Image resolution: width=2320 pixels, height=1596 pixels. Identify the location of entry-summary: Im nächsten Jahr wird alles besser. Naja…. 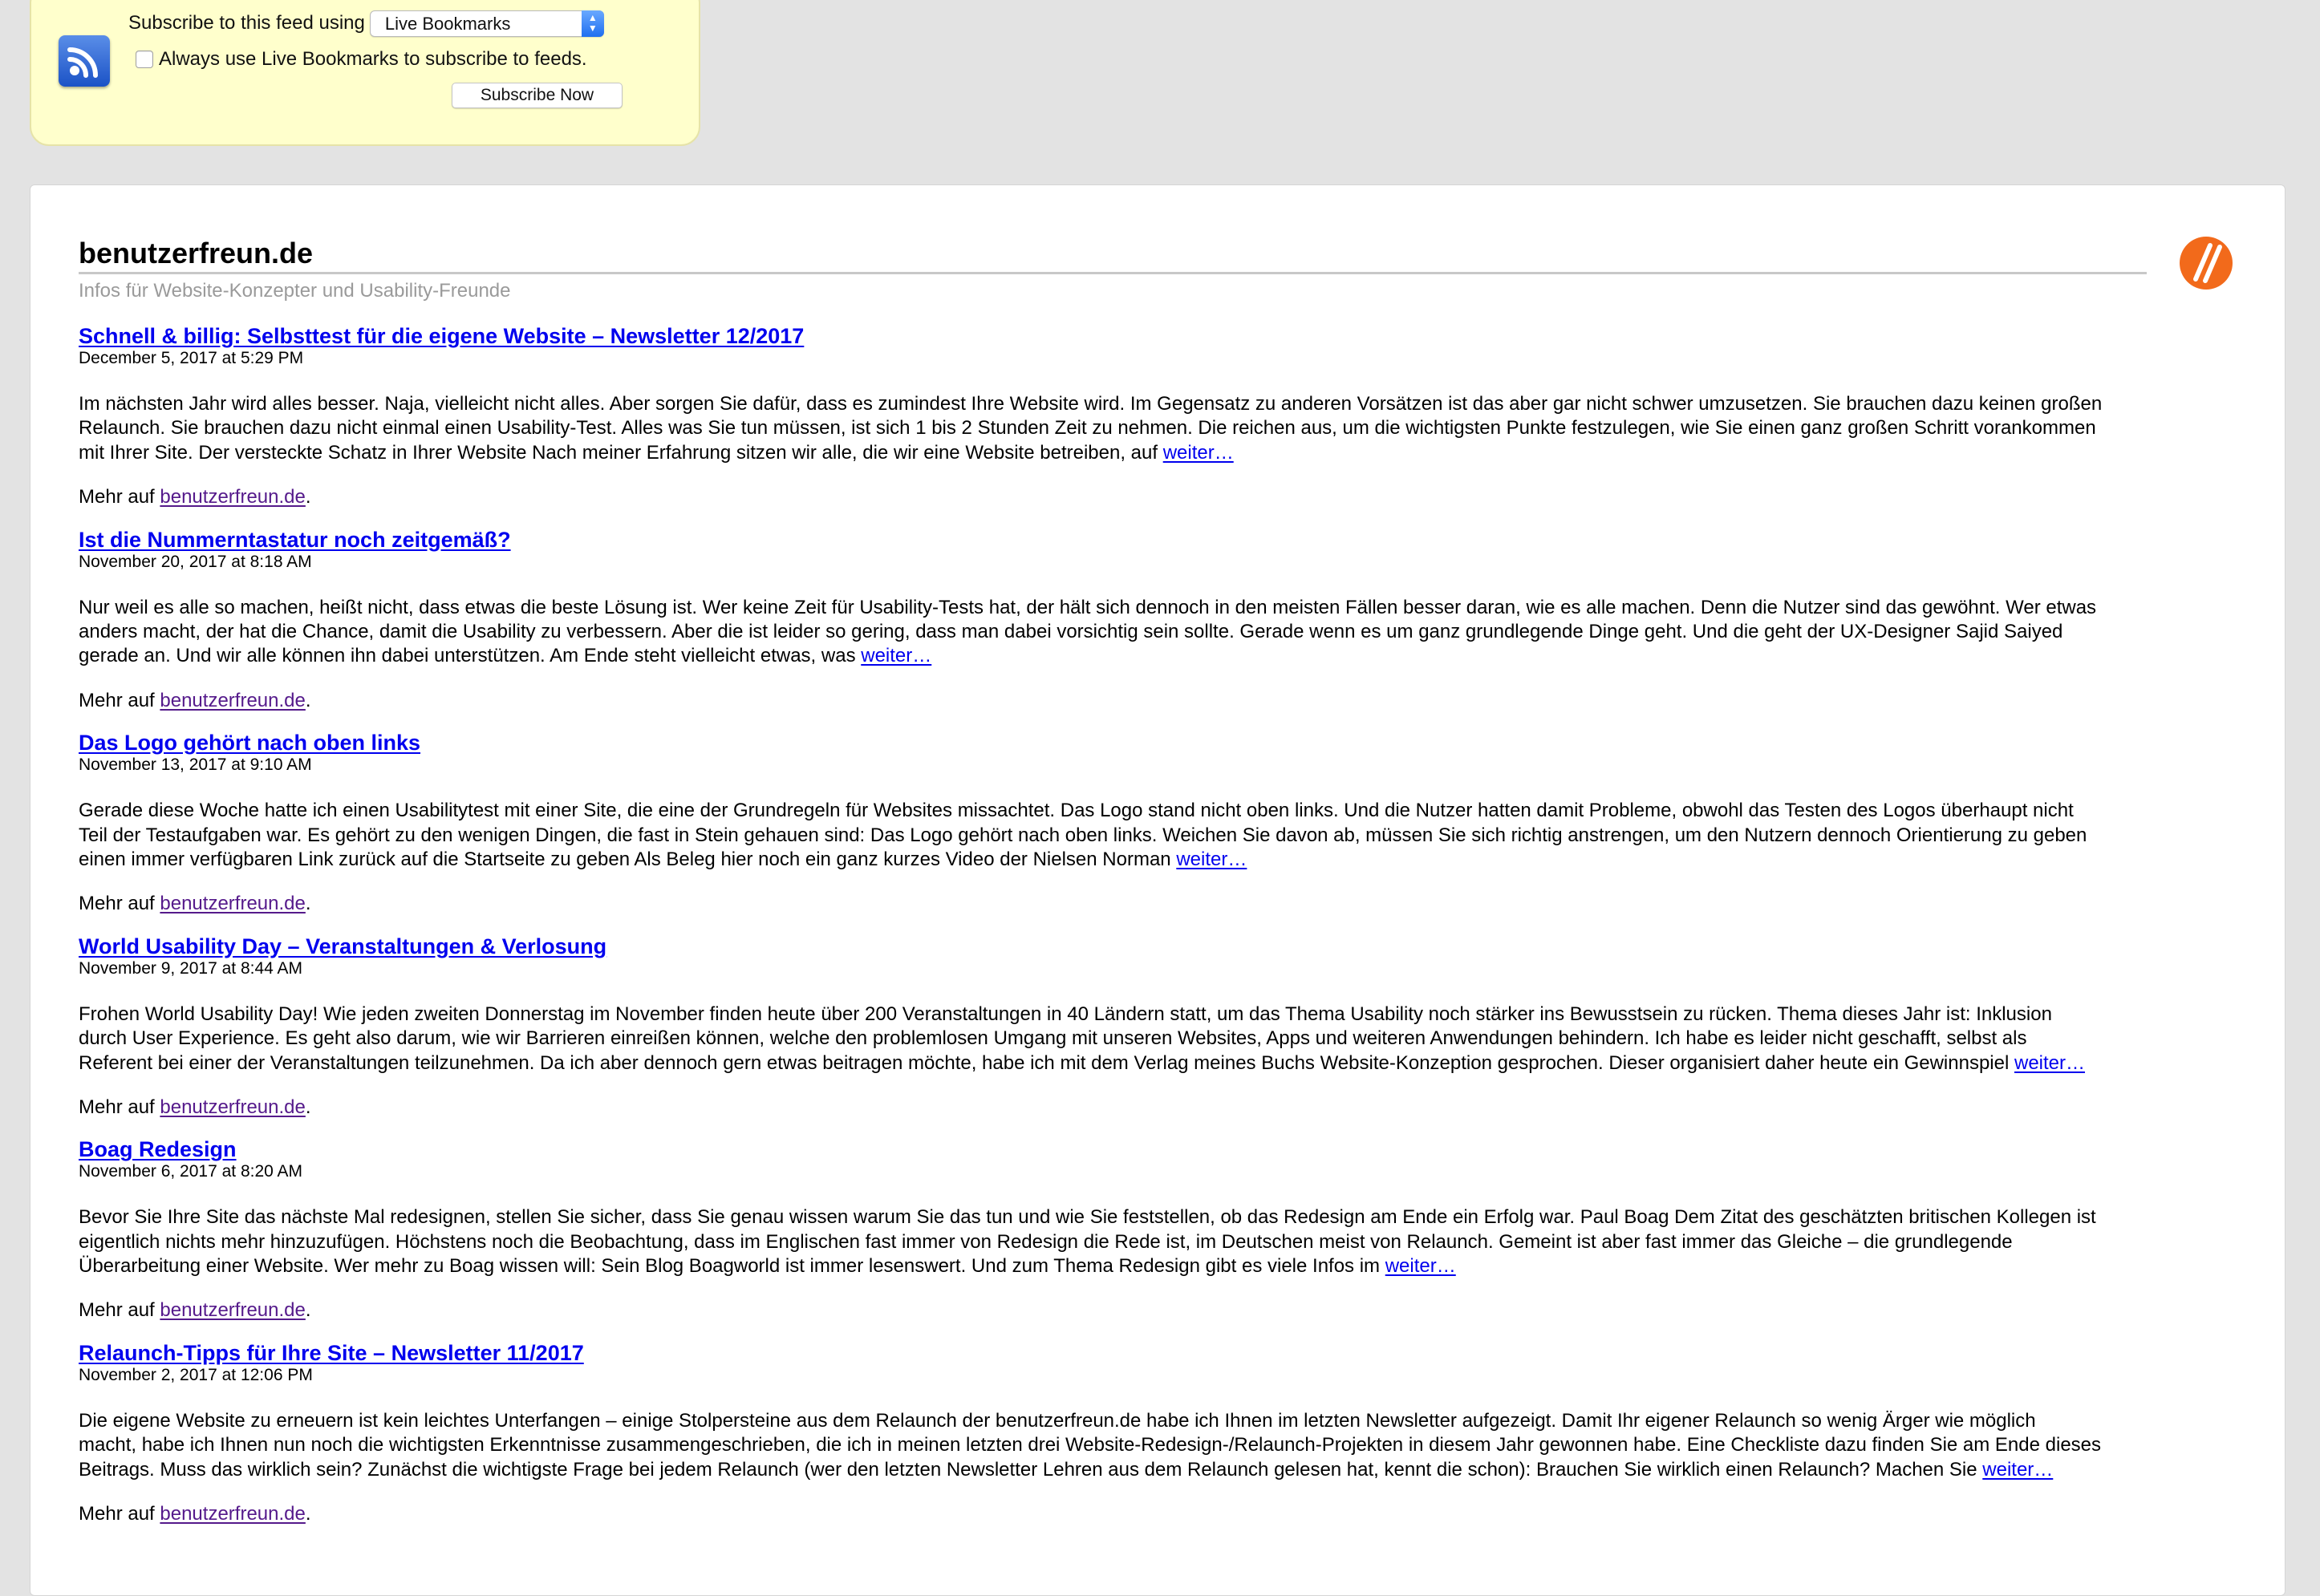
(1178, 428).